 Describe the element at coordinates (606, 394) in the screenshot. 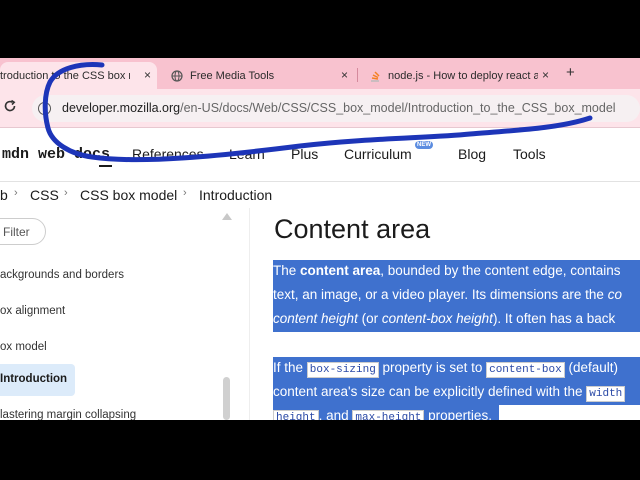

I see `code-span: width` at that location.